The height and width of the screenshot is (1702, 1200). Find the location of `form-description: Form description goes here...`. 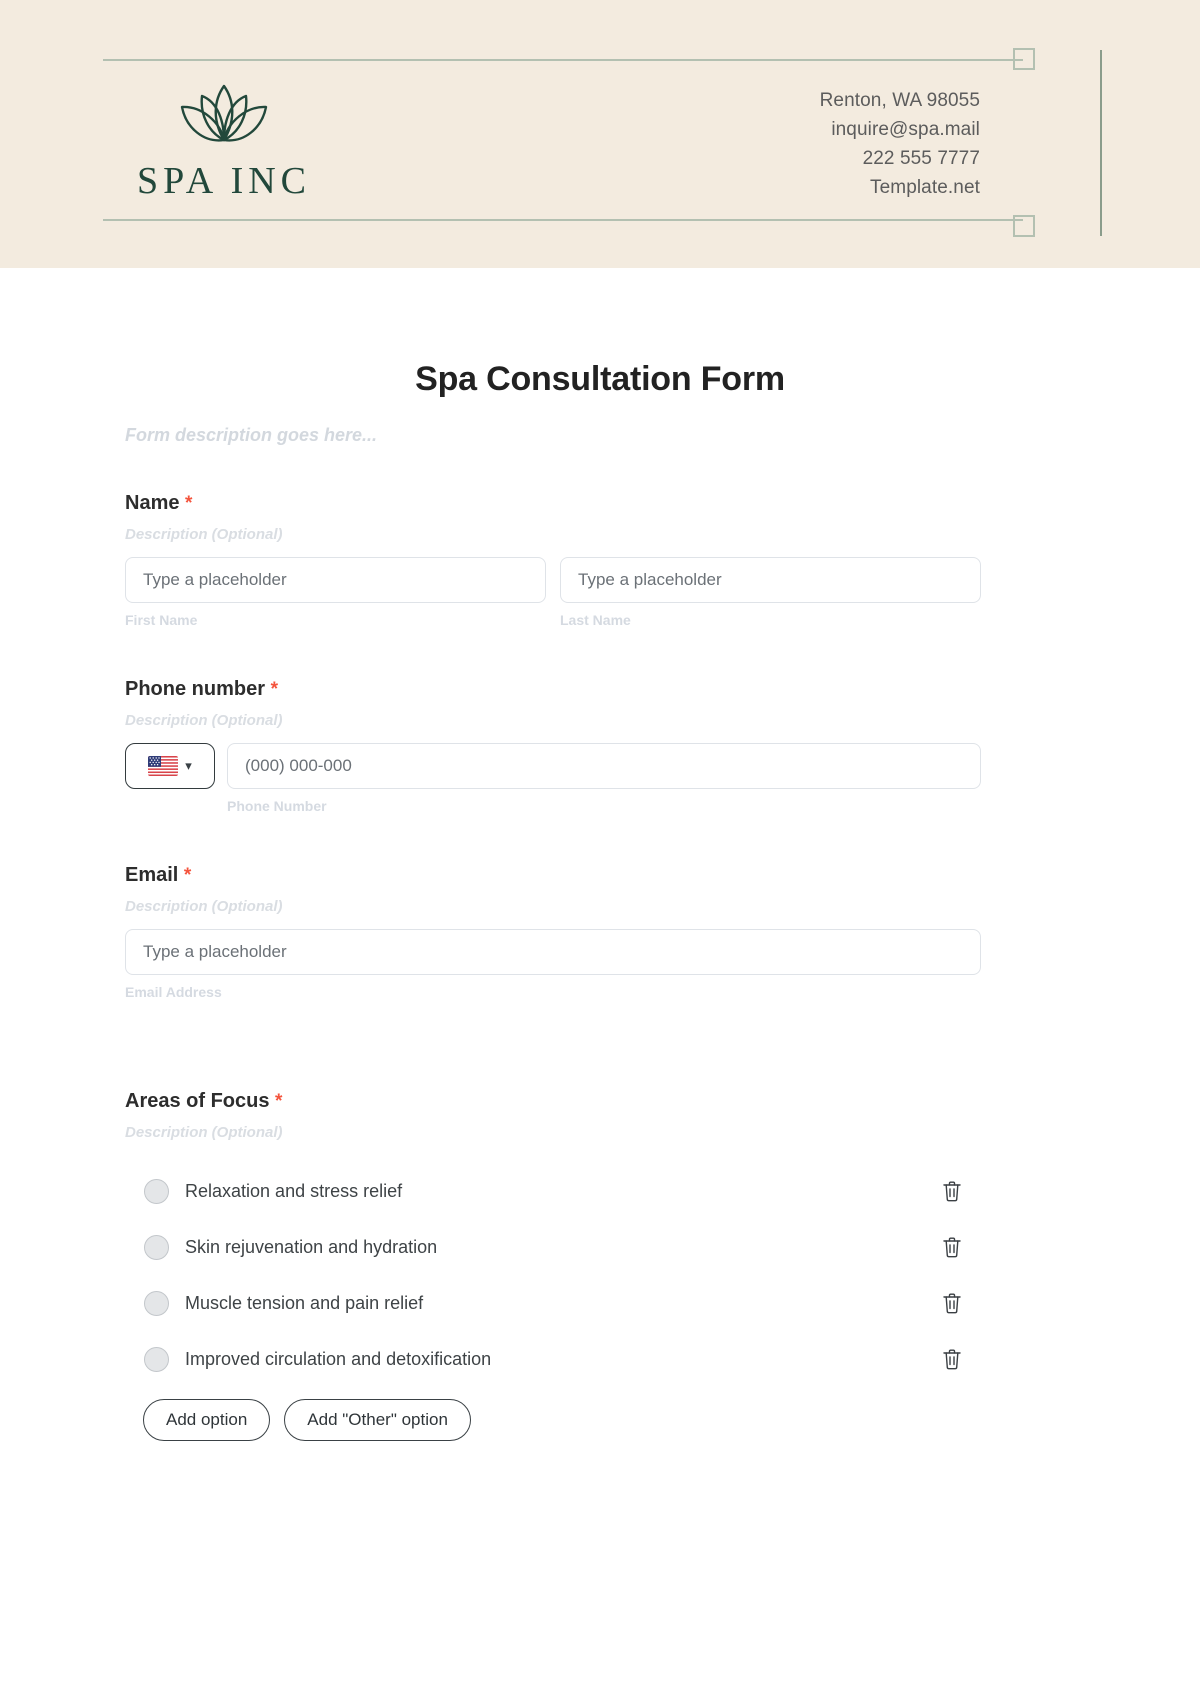

form-description: Form description goes here... is located at coordinates (251, 435).